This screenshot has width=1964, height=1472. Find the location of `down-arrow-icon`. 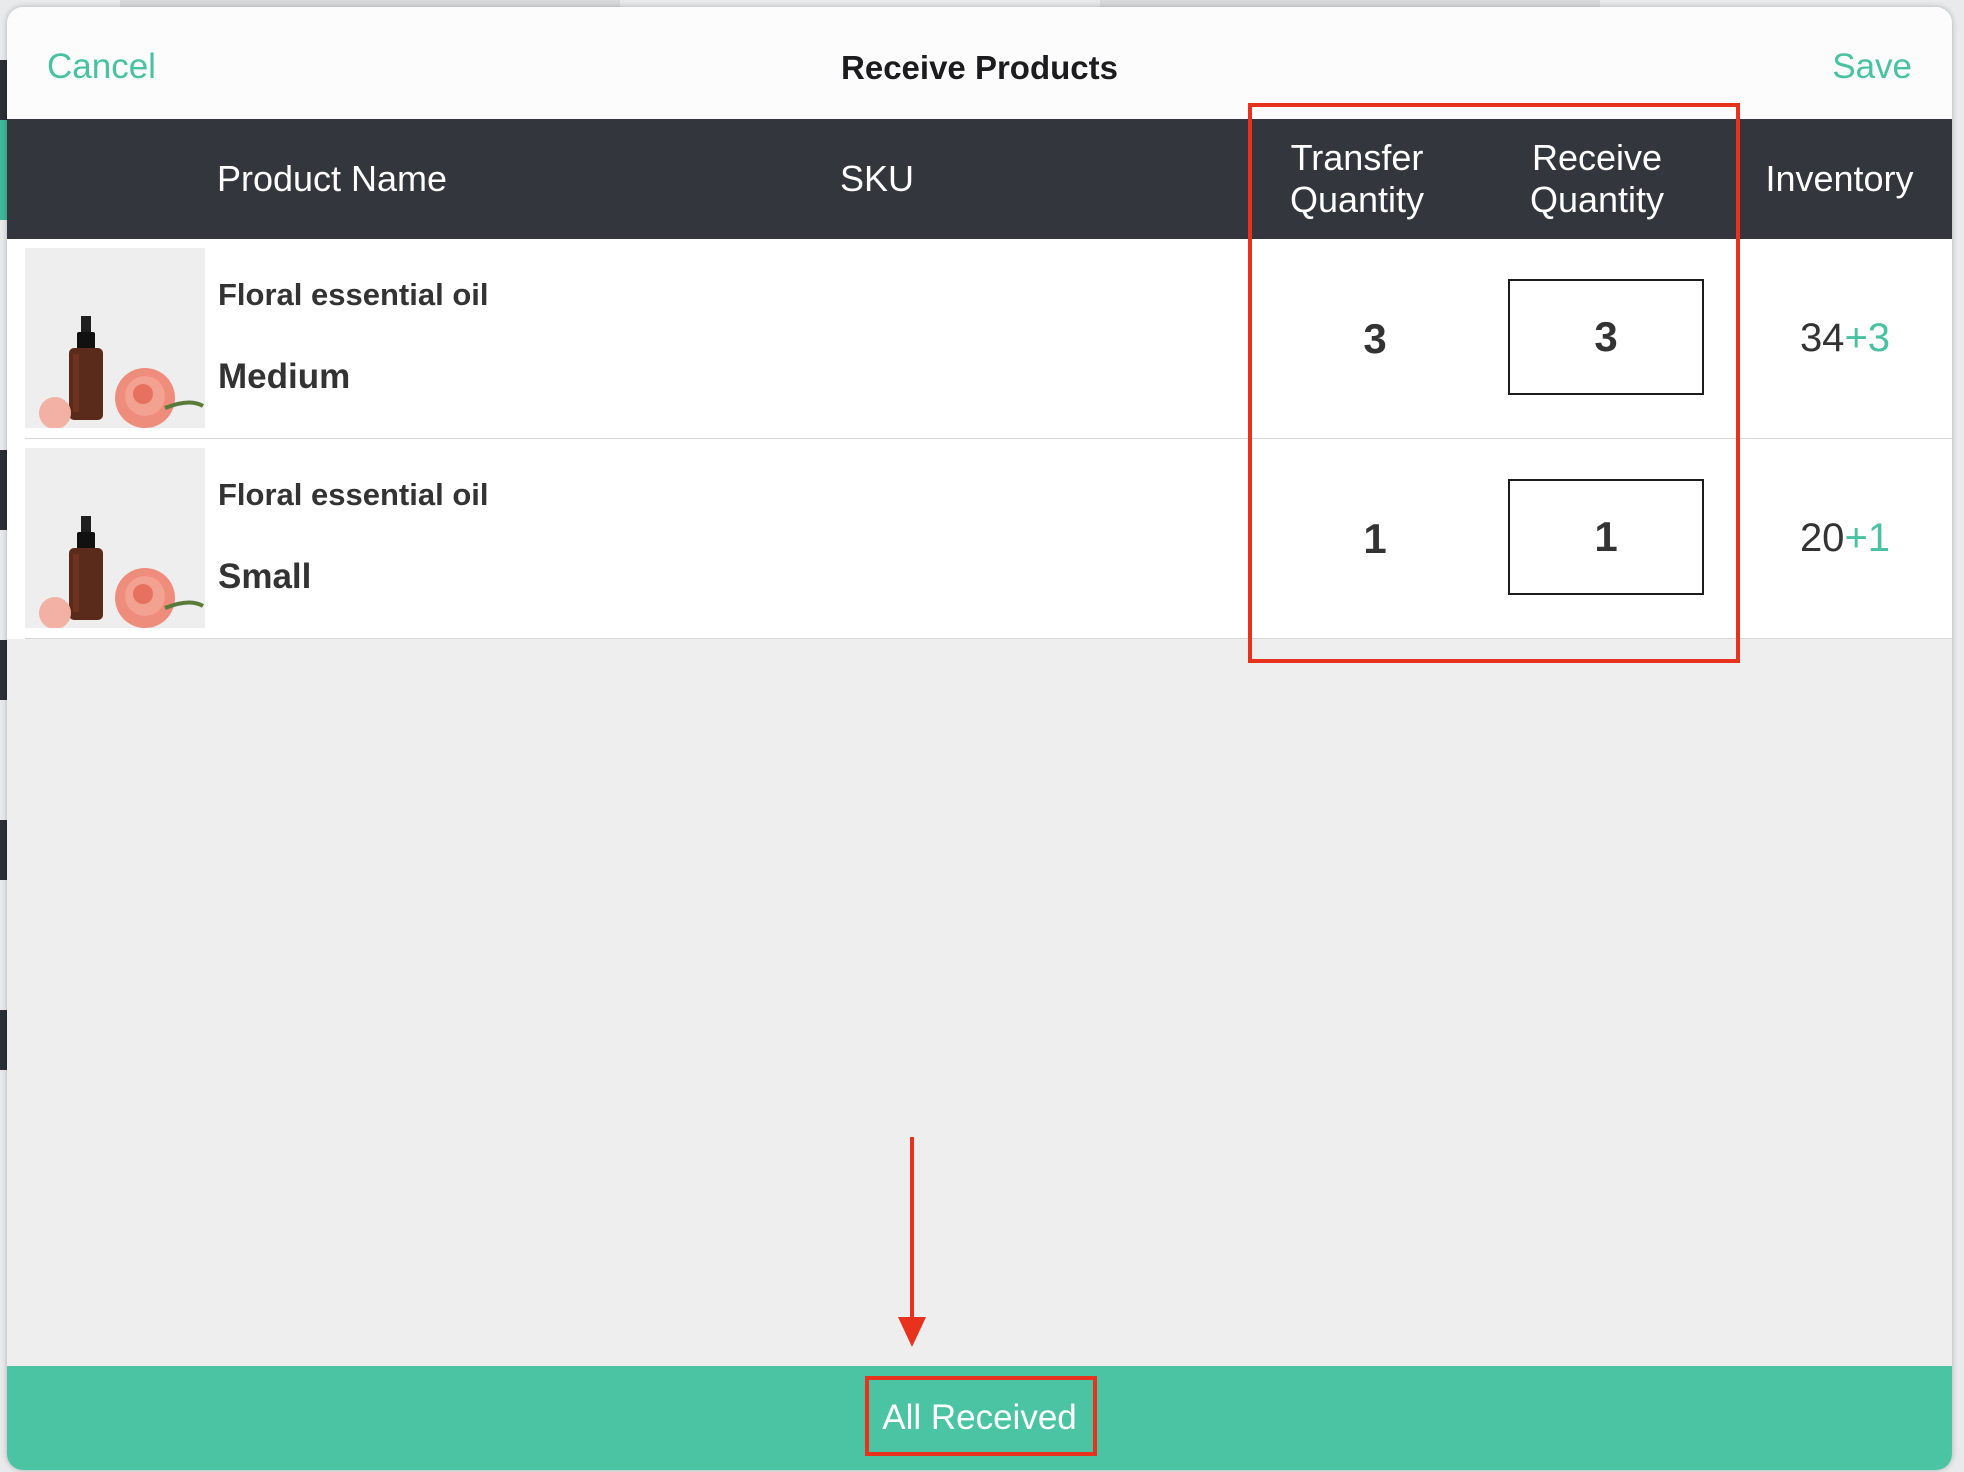

down-arrow-icon is located at coordinates (912, 1242).